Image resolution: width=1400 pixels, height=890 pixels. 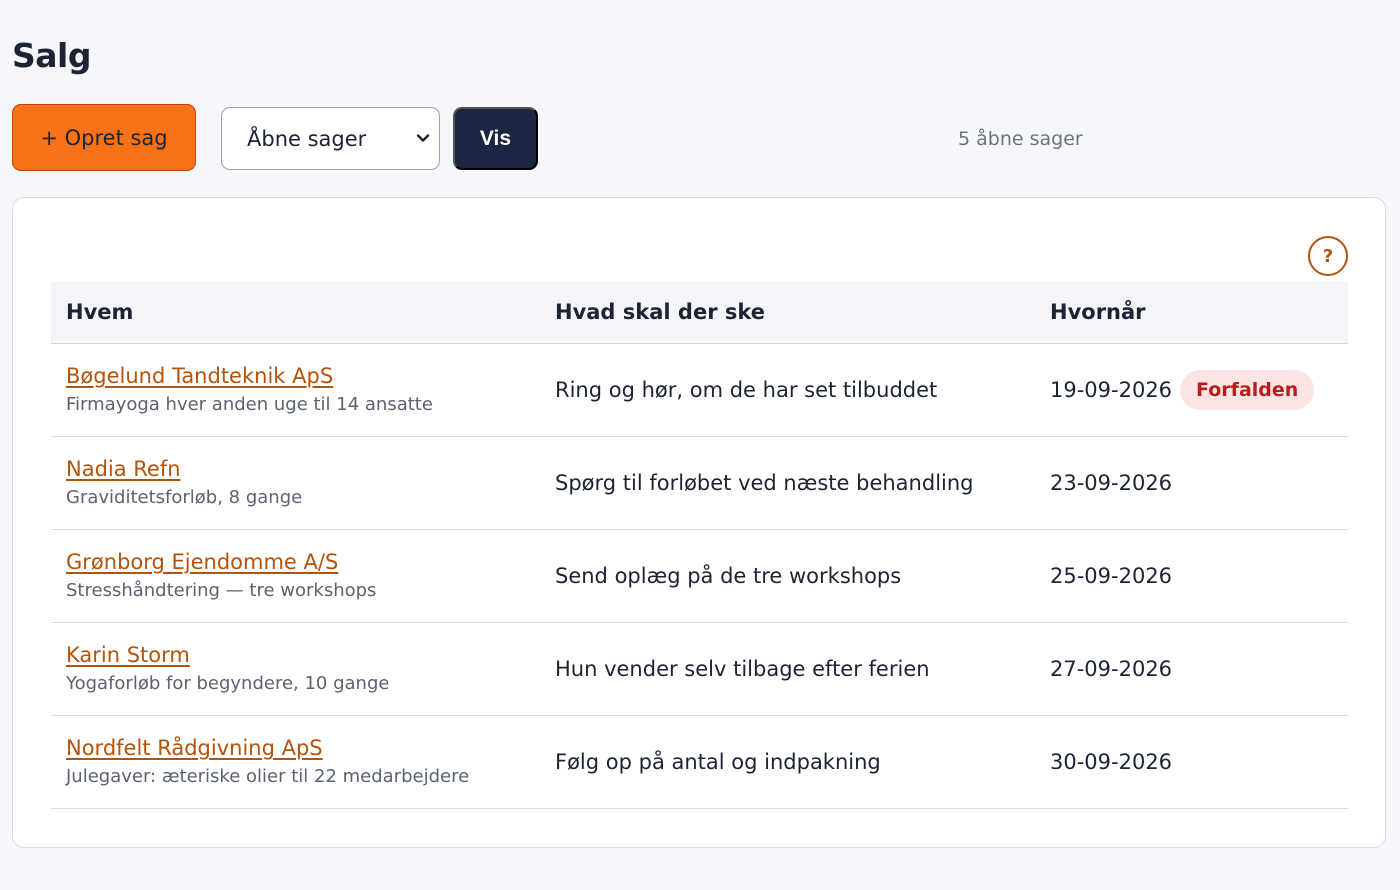 What do you see at coordinates (128, 655) in the screenshot?
I see `customer-link: Karin Storm` at bounding box center [128, 655].